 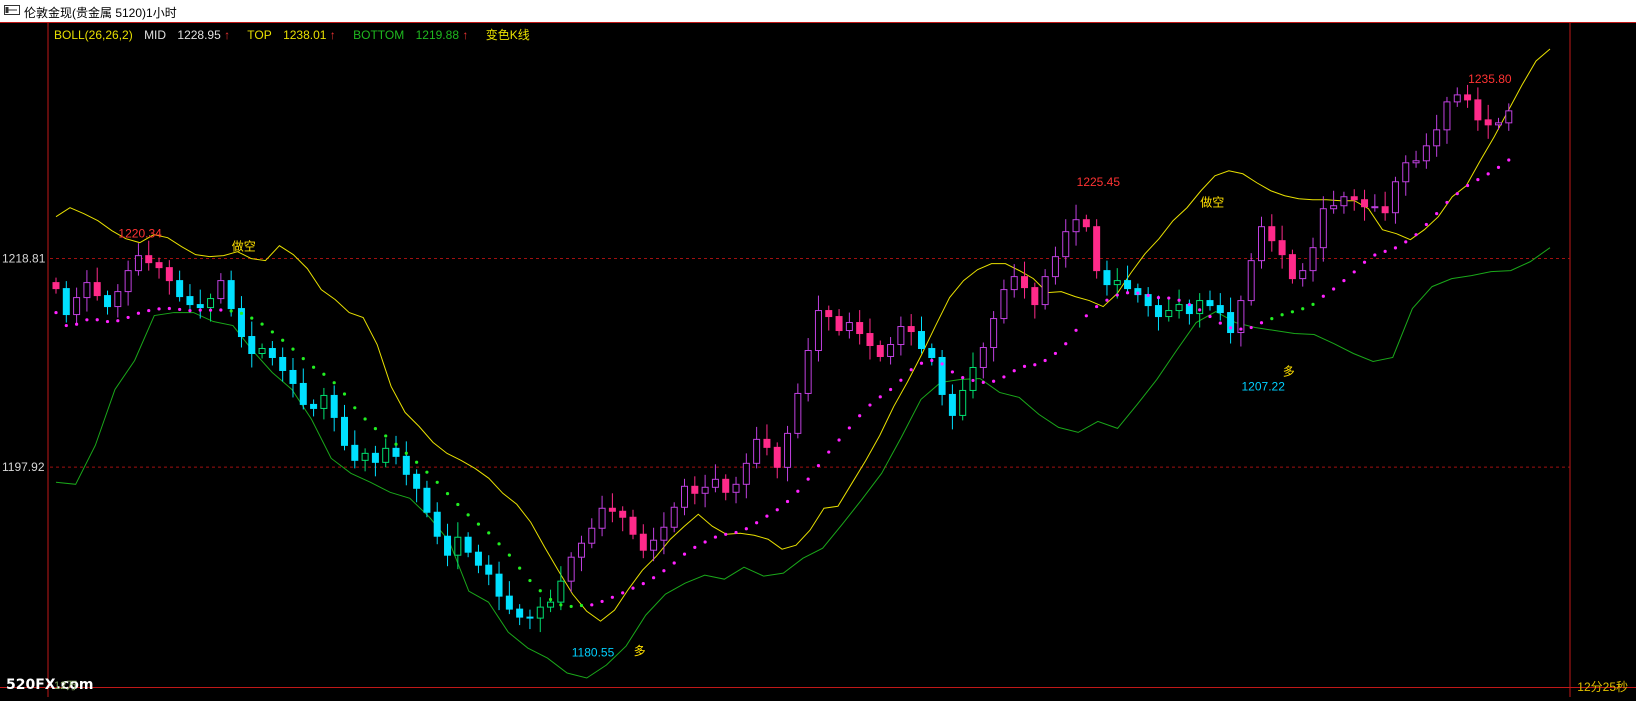 What do you see at coordinates (1289, 371) in the screenshot?
I see `chart-annotation: 多` at bounding box center [1289, 371].